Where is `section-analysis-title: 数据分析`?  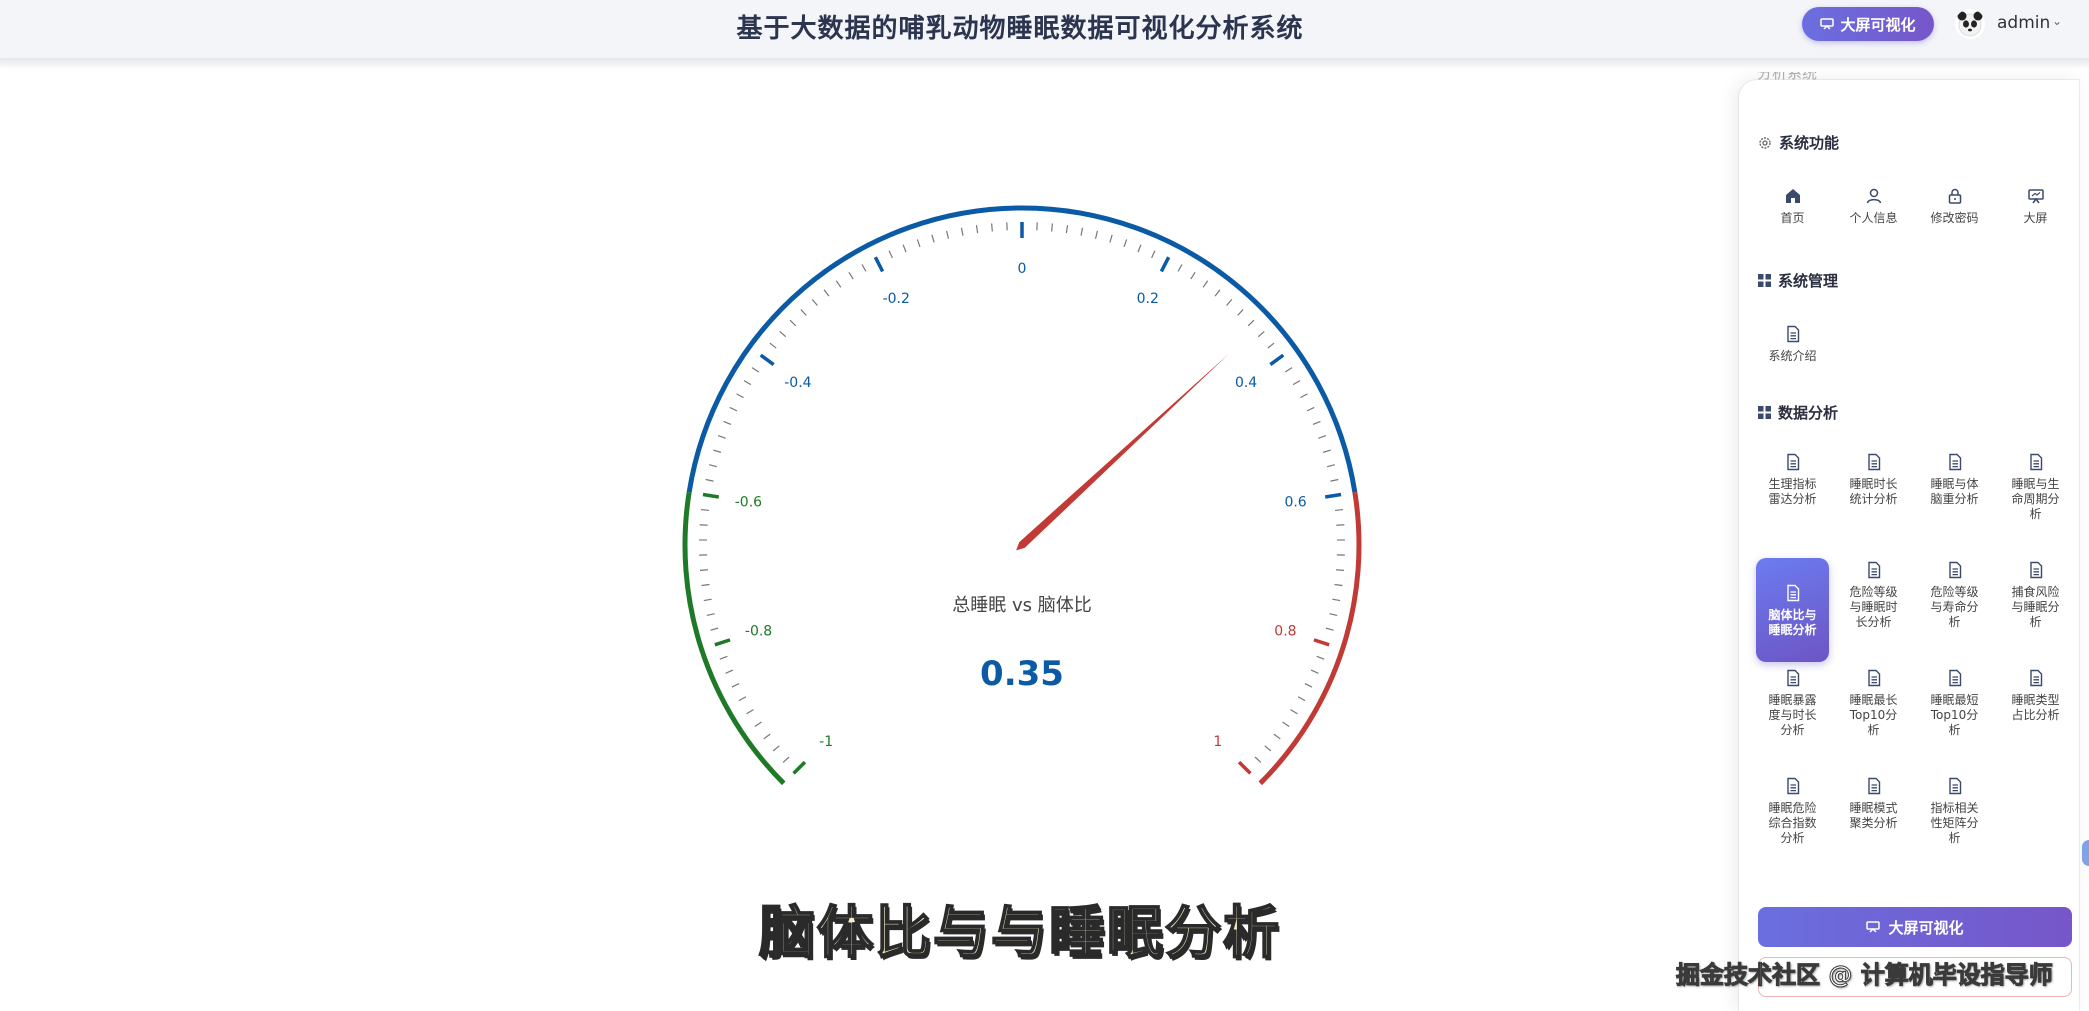
section-analysis-title: 数据分析 is located at coordinates (1798, 412).